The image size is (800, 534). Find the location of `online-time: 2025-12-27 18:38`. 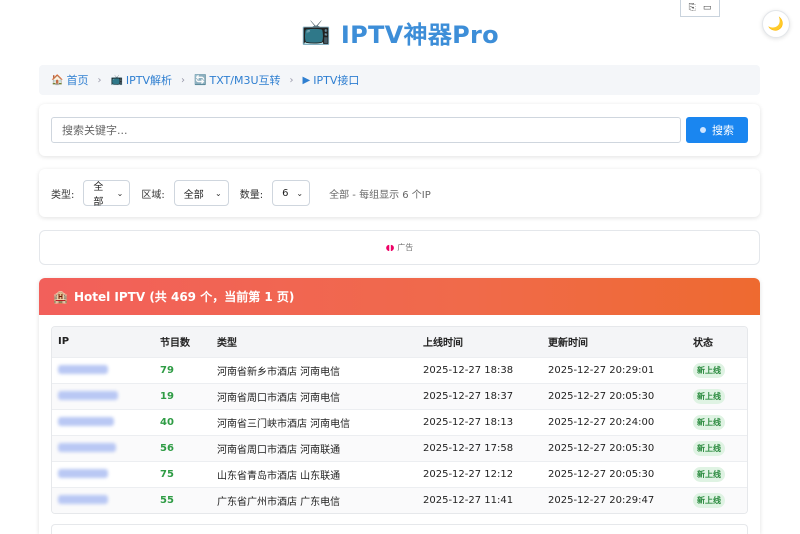

online-time: 2025-12-27 18:38 is located at coordinates (479, 369).